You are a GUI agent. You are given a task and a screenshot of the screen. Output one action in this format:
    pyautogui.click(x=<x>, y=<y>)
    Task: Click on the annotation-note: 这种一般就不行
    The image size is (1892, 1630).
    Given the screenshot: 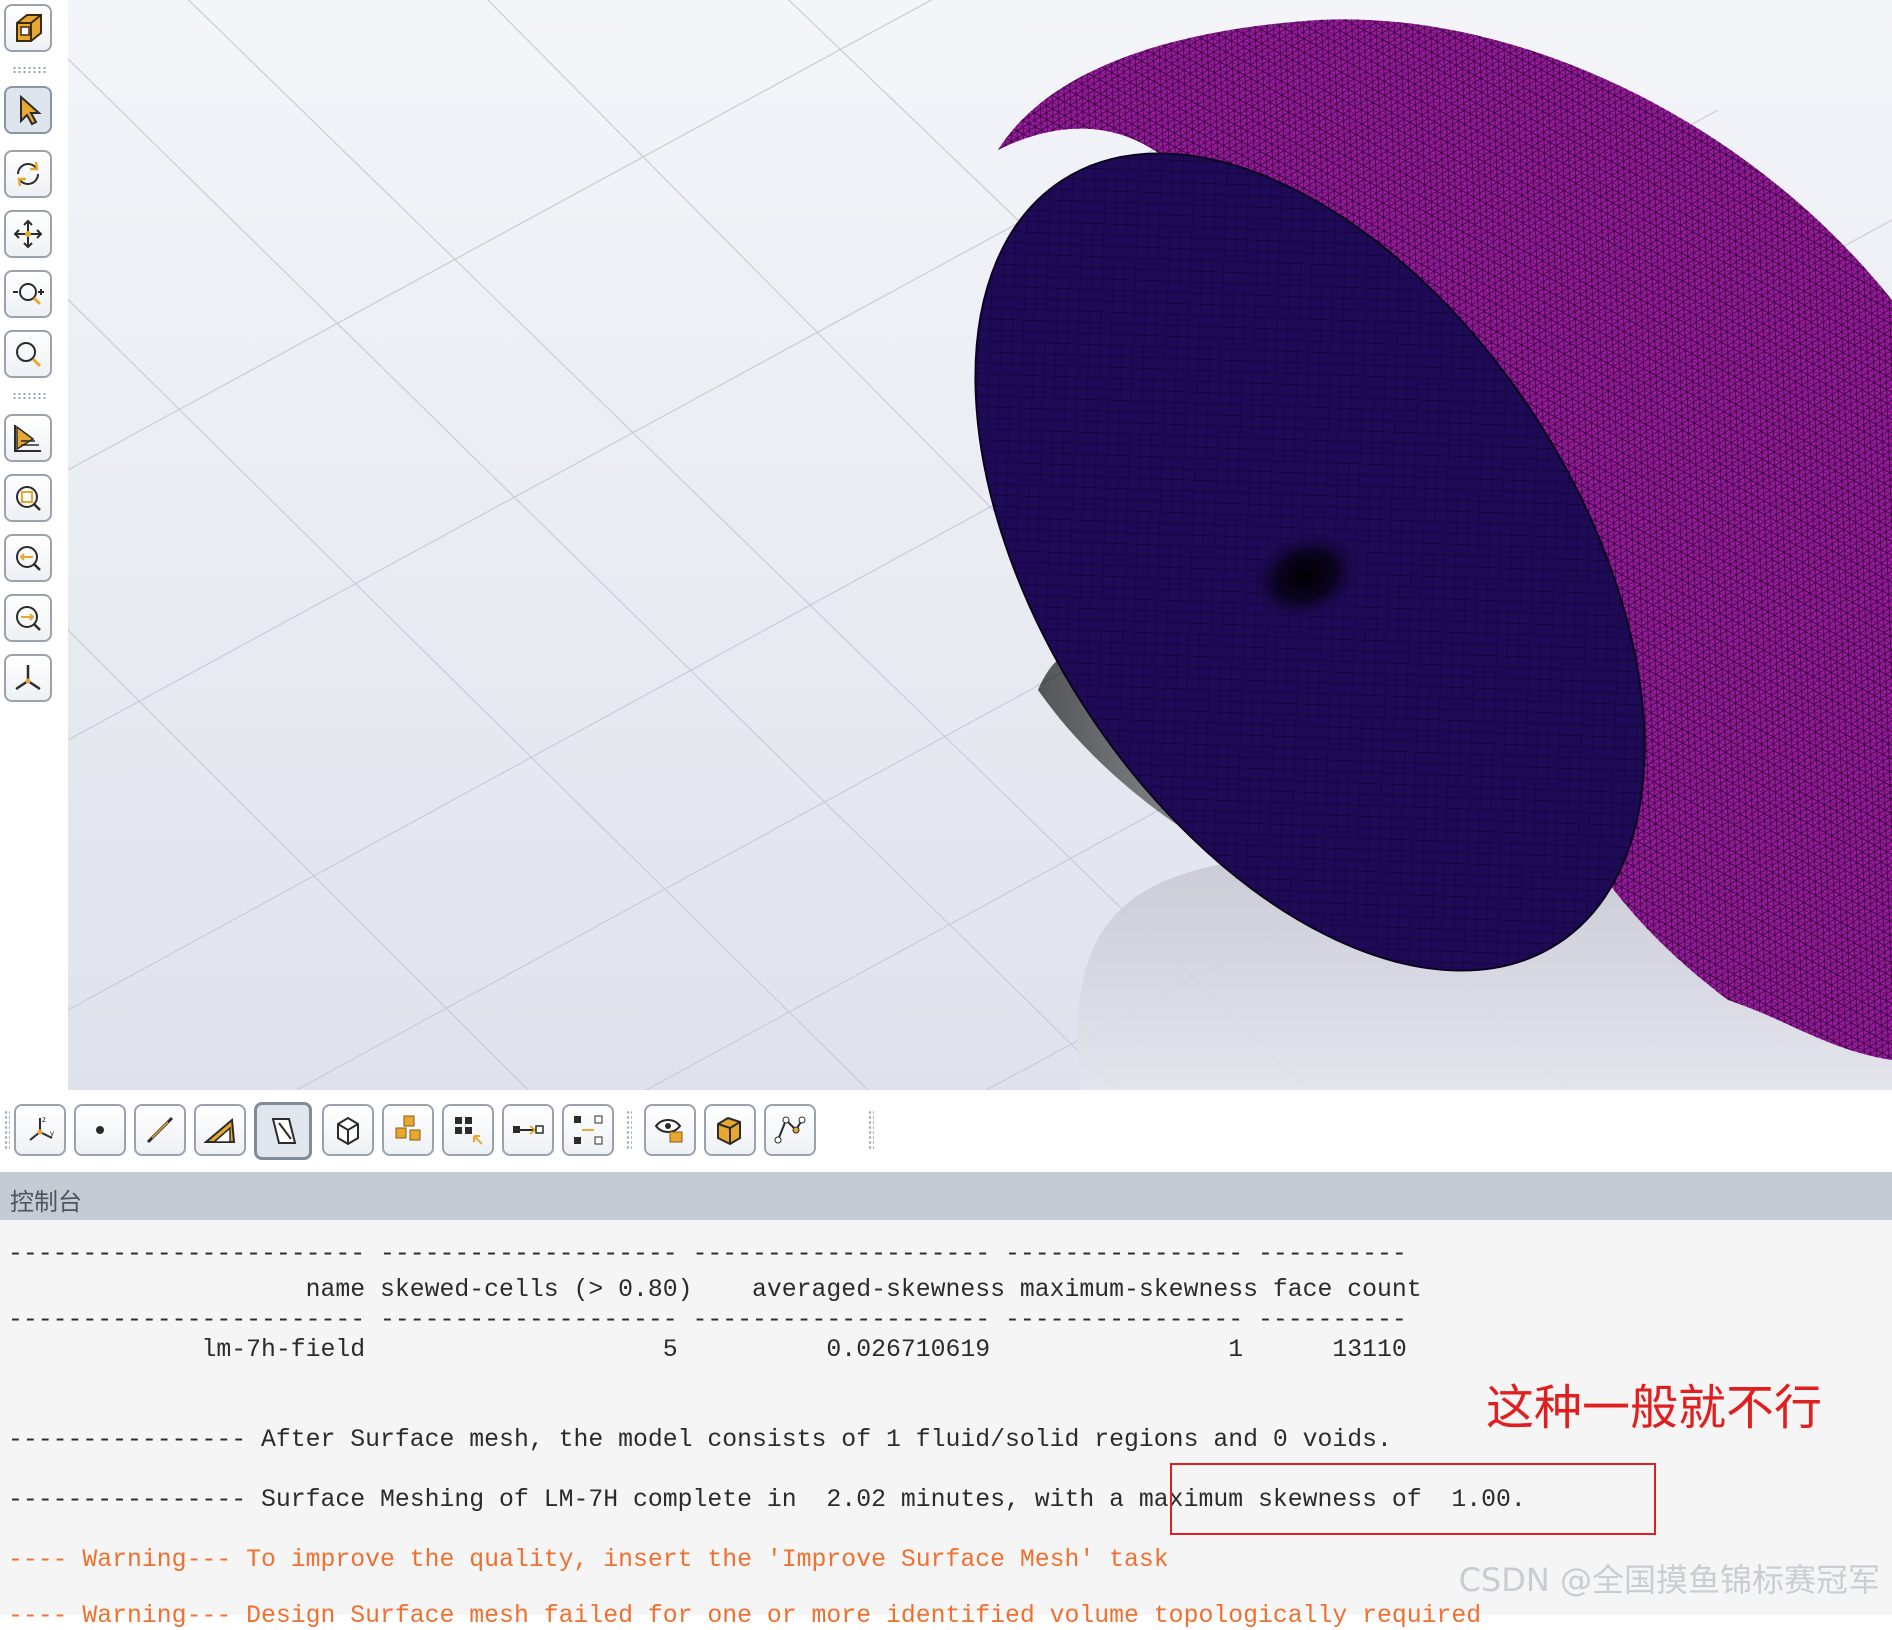 What is the action you would take?
    pyautogui.click(x=1654, y=1408)
    